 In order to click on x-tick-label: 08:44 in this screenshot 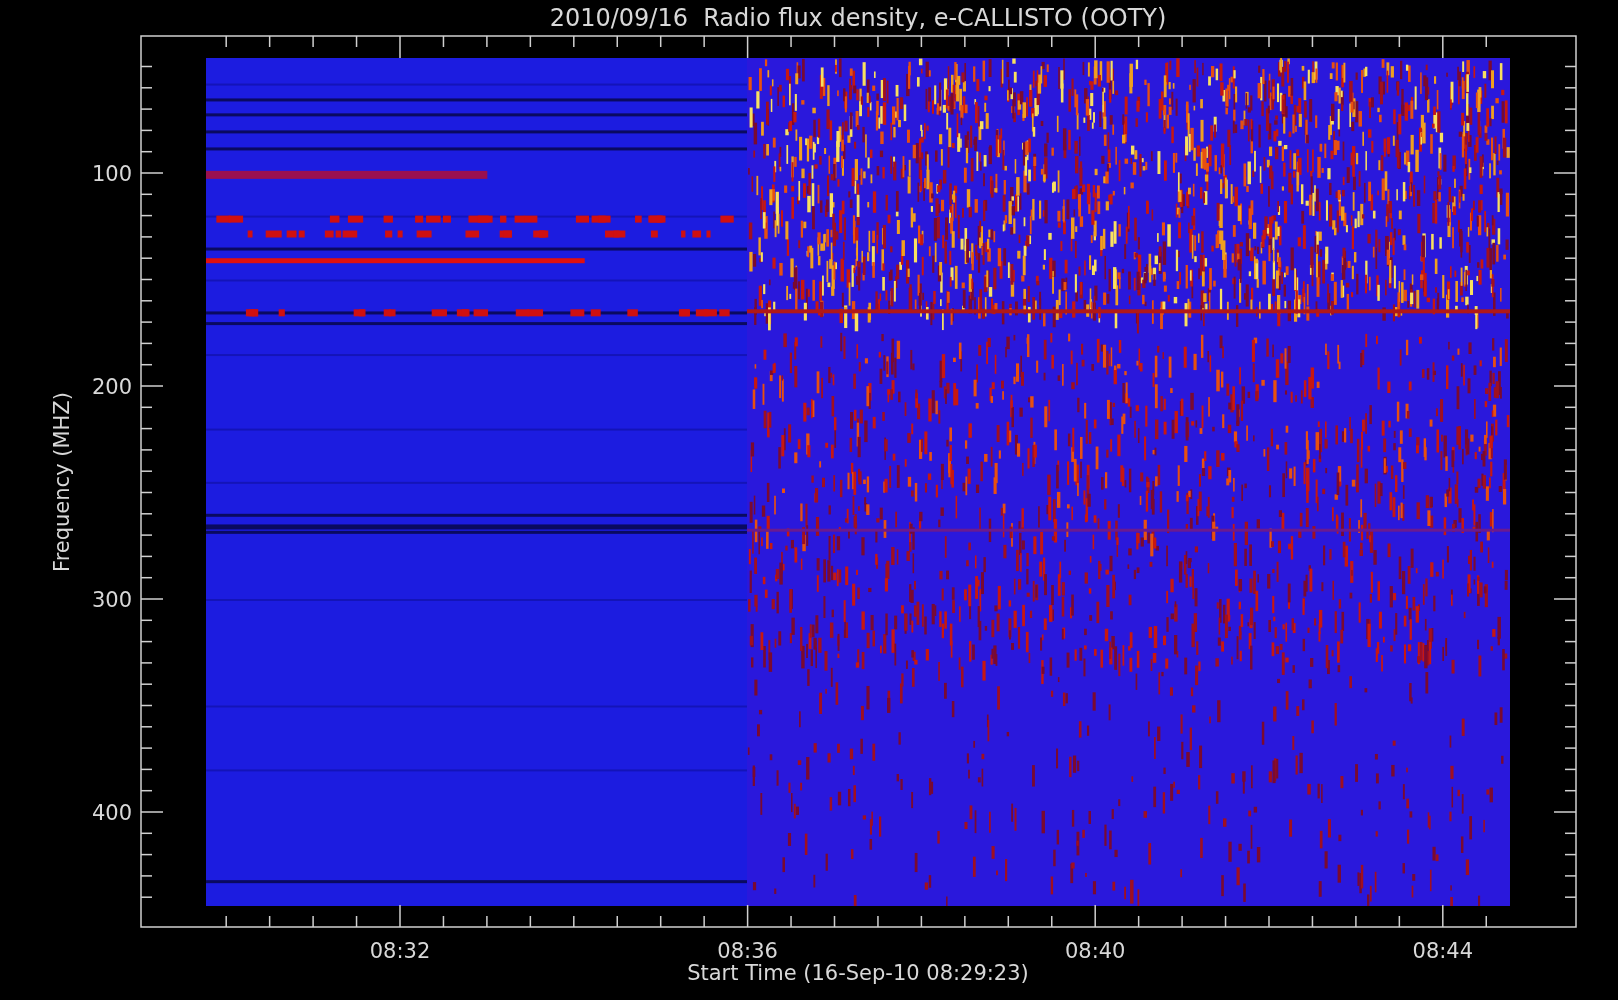, I will do `click(1443, 951)`.